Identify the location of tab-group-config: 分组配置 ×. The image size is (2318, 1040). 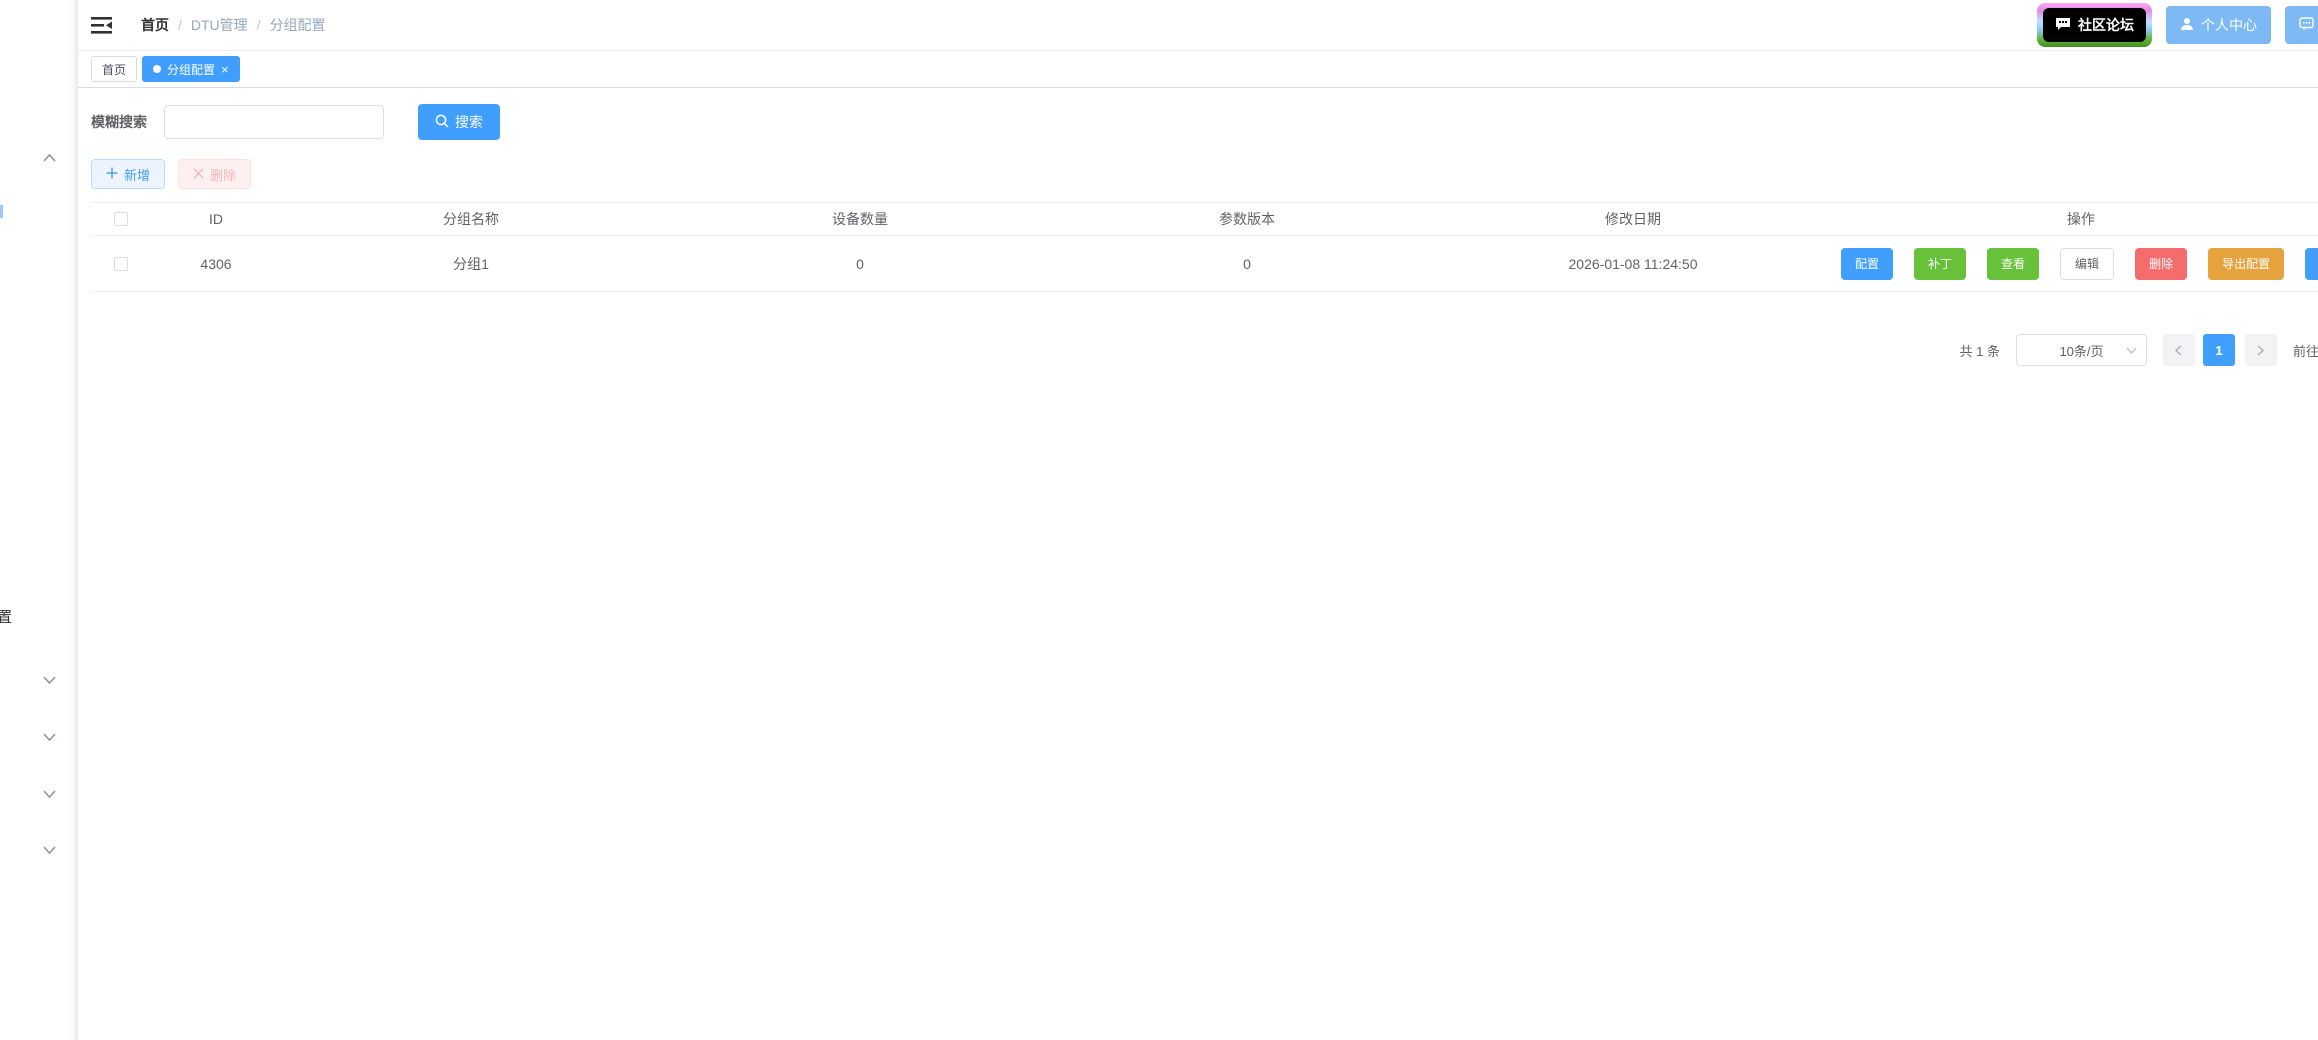
(191, 69).